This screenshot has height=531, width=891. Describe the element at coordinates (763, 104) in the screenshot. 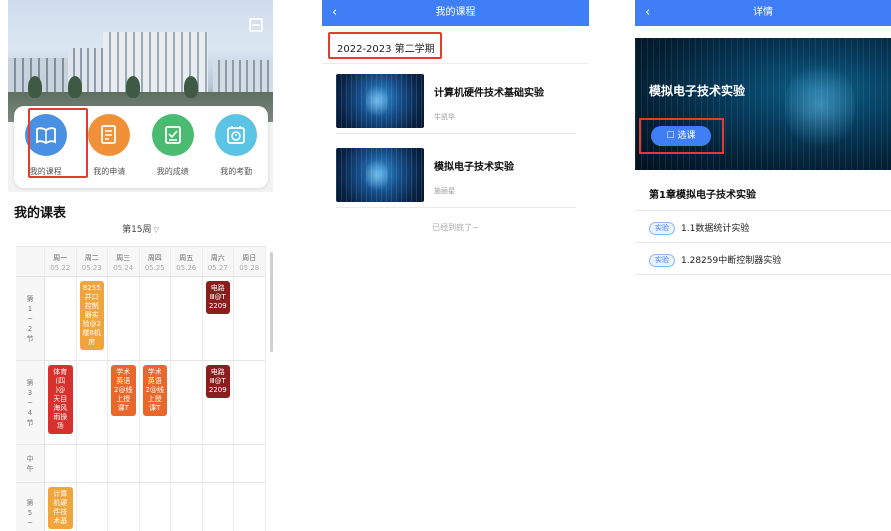

I see `course-banner: 模拟电子技术实验 ☐ 选课` at that location.